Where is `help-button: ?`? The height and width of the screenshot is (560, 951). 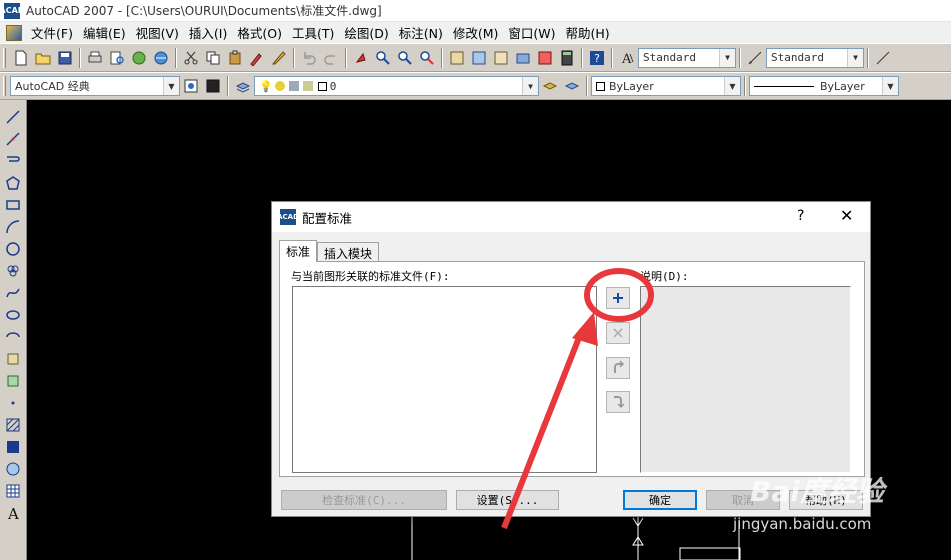 help-button: ? is located at coordinates (800, 216).